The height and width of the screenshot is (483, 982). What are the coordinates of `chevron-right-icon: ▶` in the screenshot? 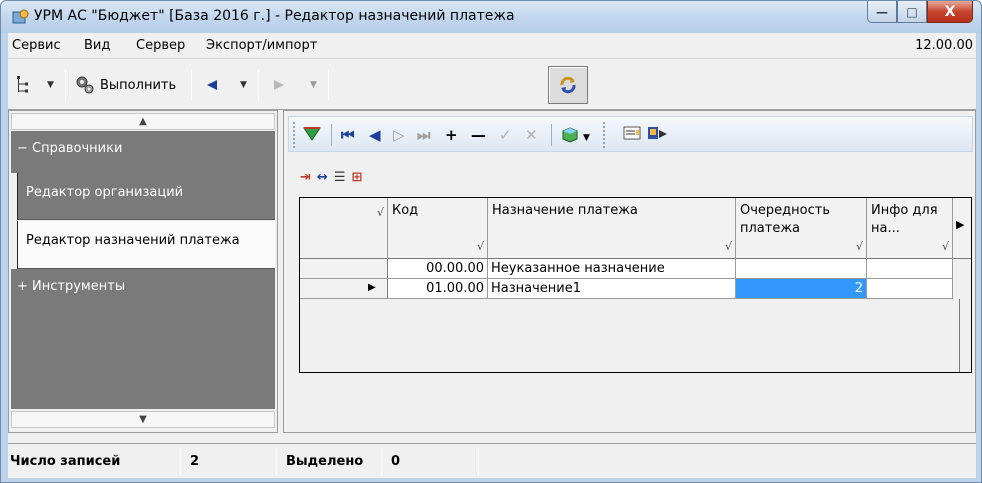 It's located at (960, 224).